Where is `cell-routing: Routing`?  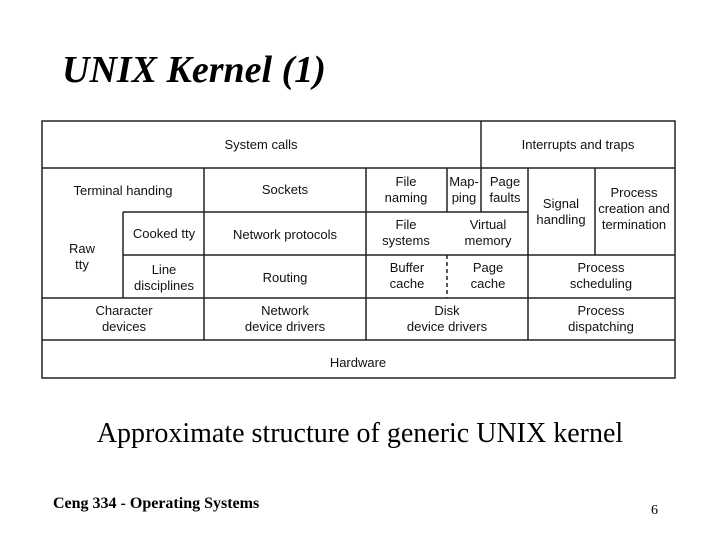 cell-routing: Routing is located at coordinates (285, 277).